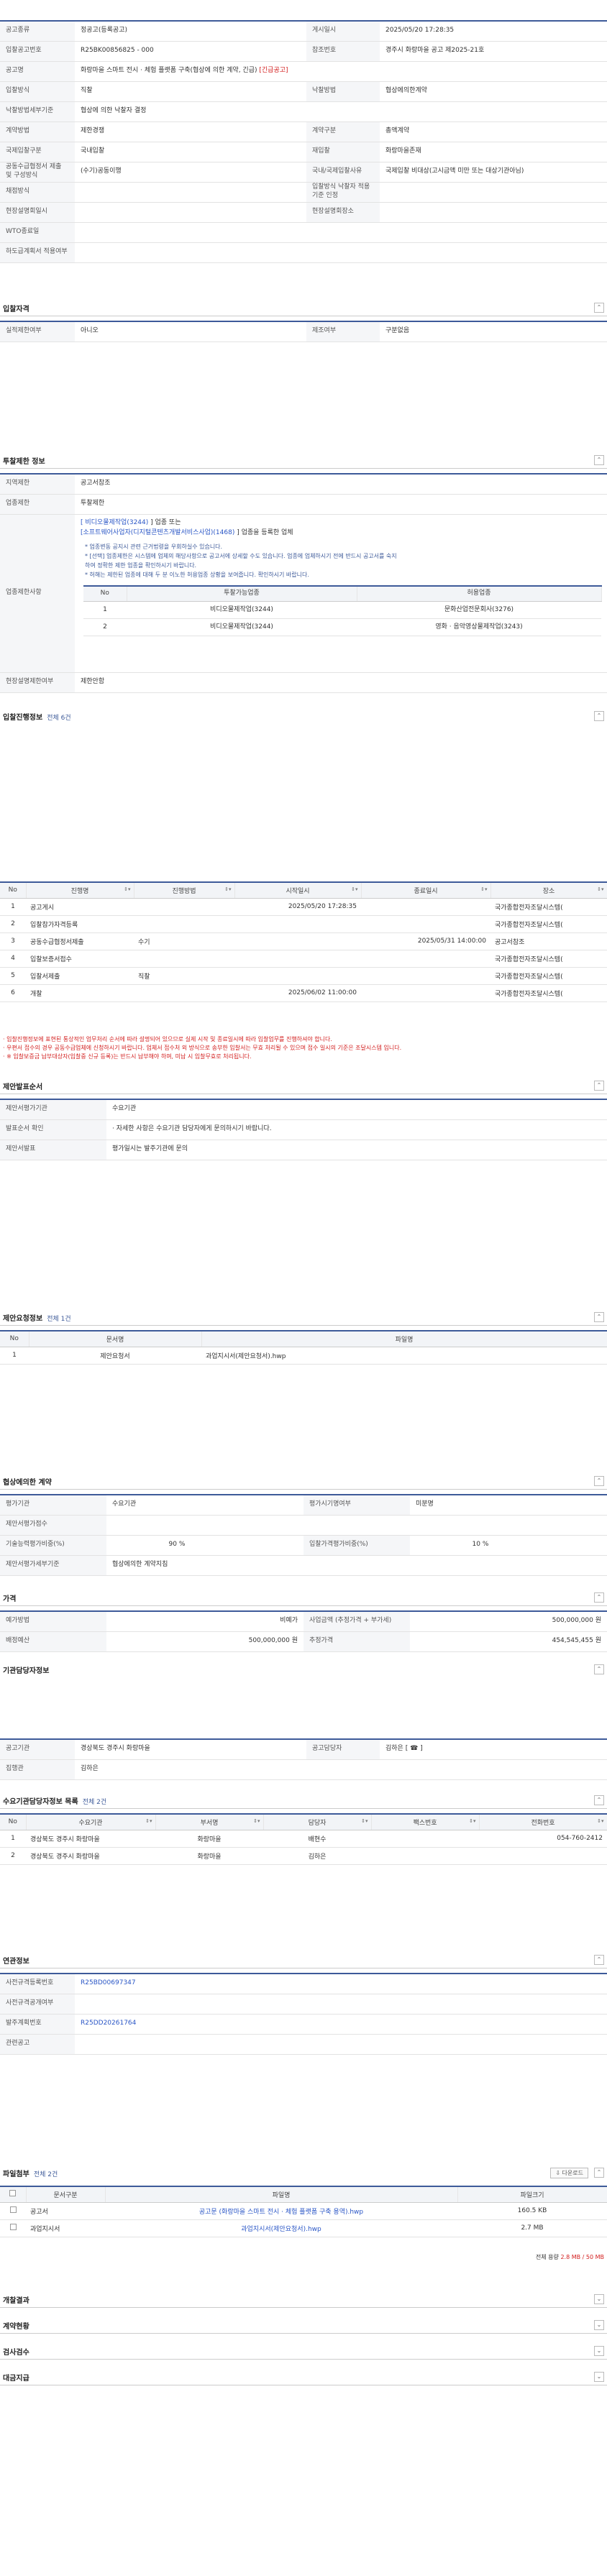 This screenshot has width=607, height=2576. Describe the element at coordinates (357, 1545) in the screenshot. I see `field-label: 입찰가격평가비중(%)` at that location.